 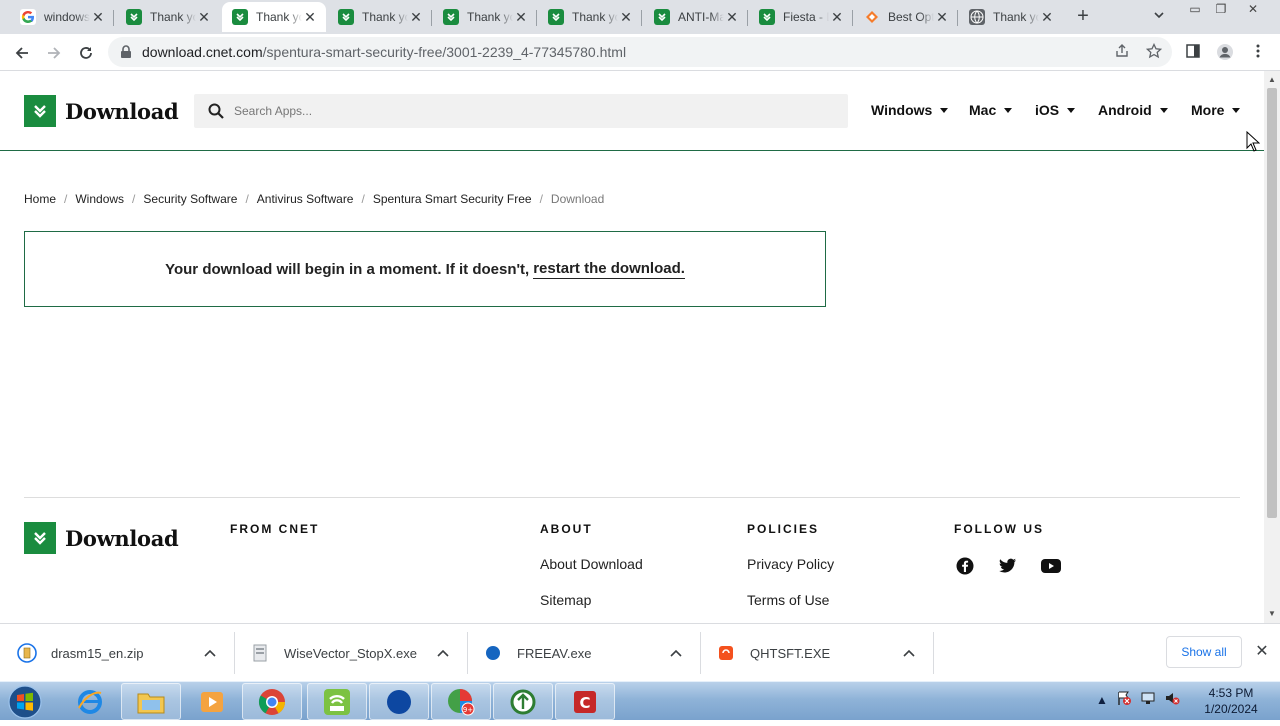 I want to click on nav-ios: iOS, so click(x=1055, y=110).